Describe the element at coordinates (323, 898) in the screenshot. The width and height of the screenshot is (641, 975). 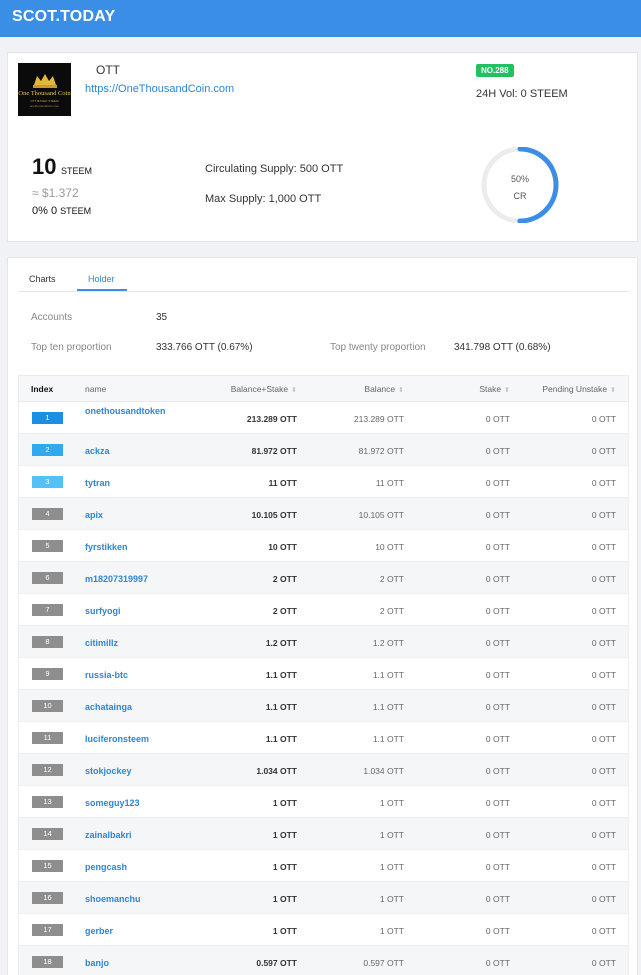
I see `table-row: 16 shoemanchu 1 OTT 1 OTT 0 OTT 0 OTT` at that location.